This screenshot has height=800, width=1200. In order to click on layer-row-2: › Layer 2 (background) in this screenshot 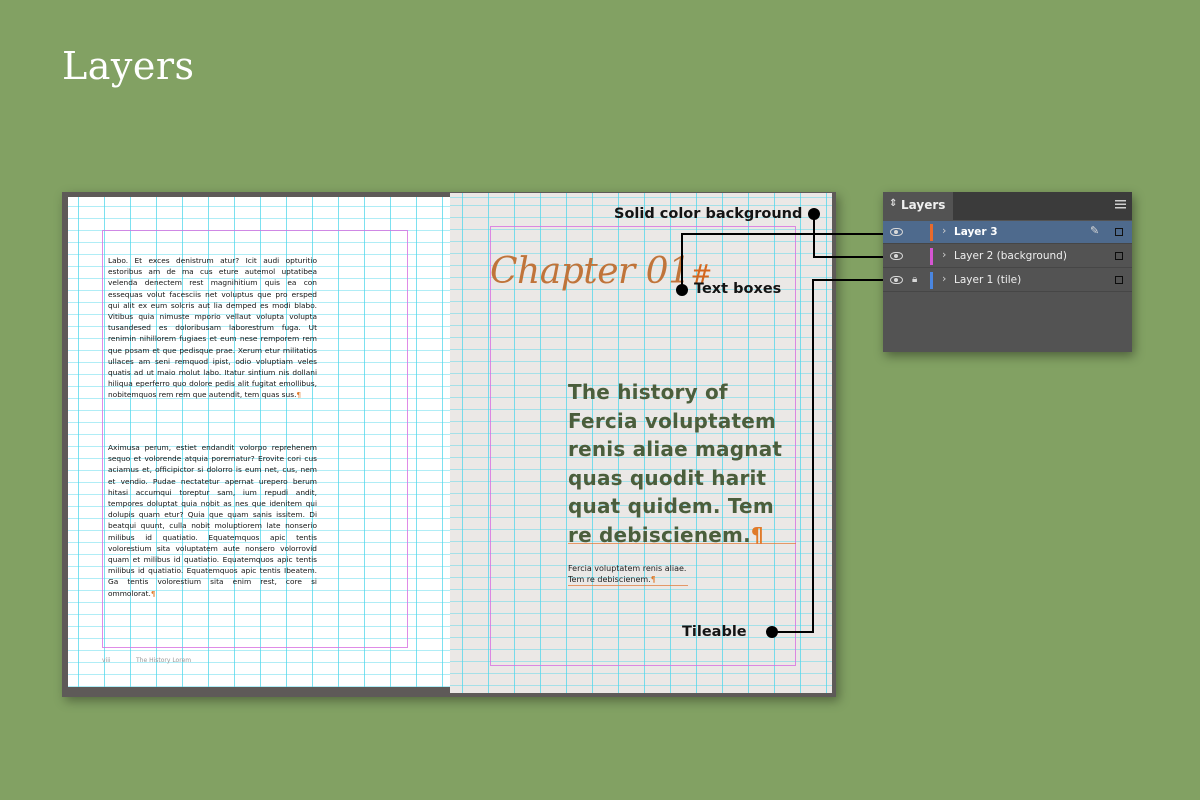, I will do `click(1007, 256)`.